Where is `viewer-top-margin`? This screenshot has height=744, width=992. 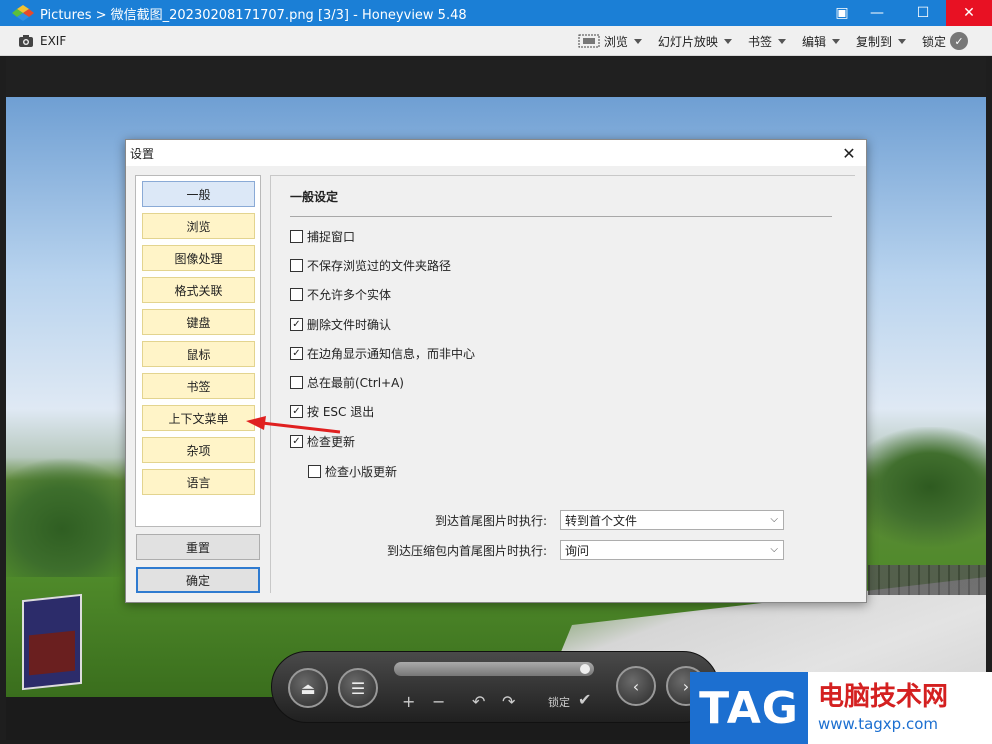
viewer-top-margin is located at coordinates (496, 77).